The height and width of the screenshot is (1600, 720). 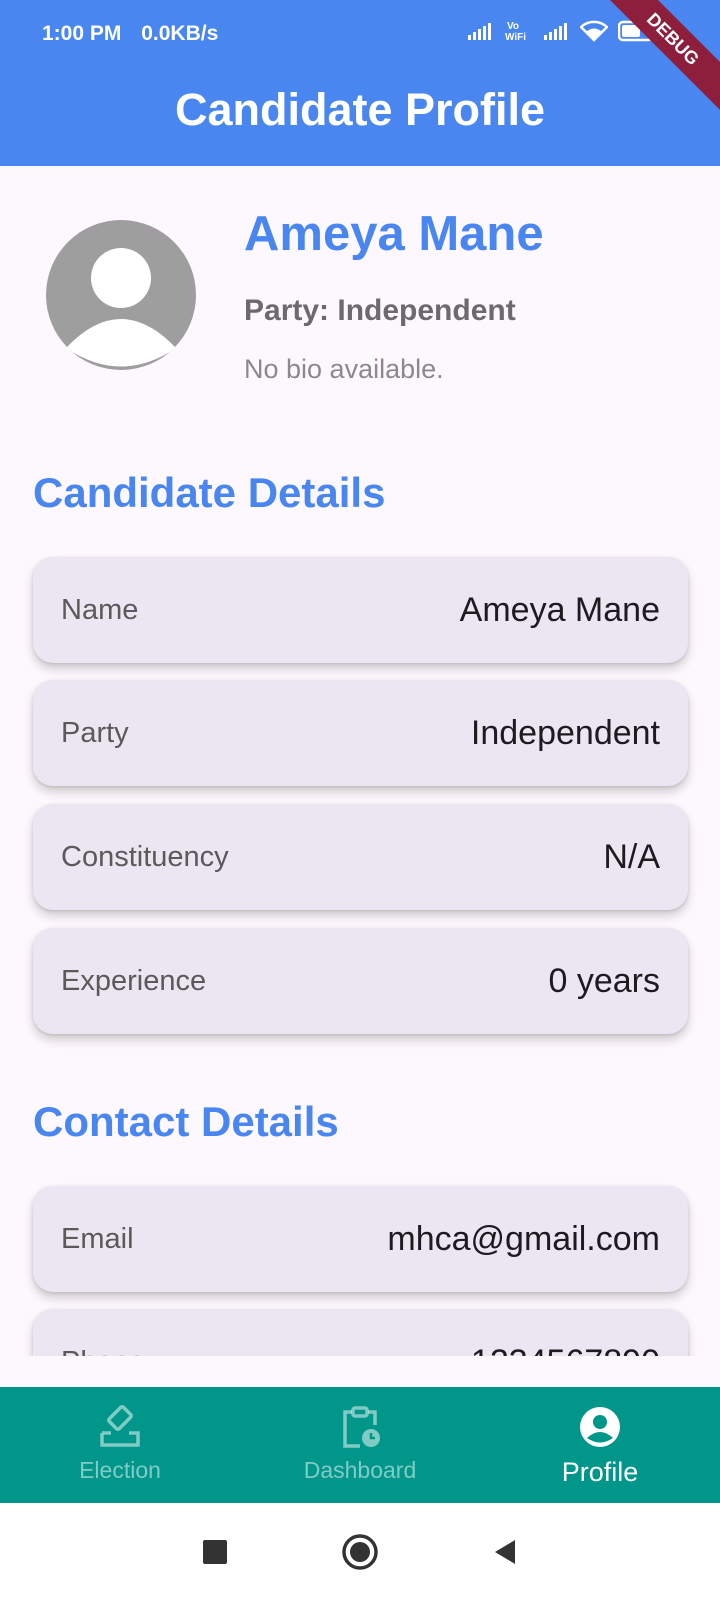 I want to click on signal-icon, so click(x=479, y=31).